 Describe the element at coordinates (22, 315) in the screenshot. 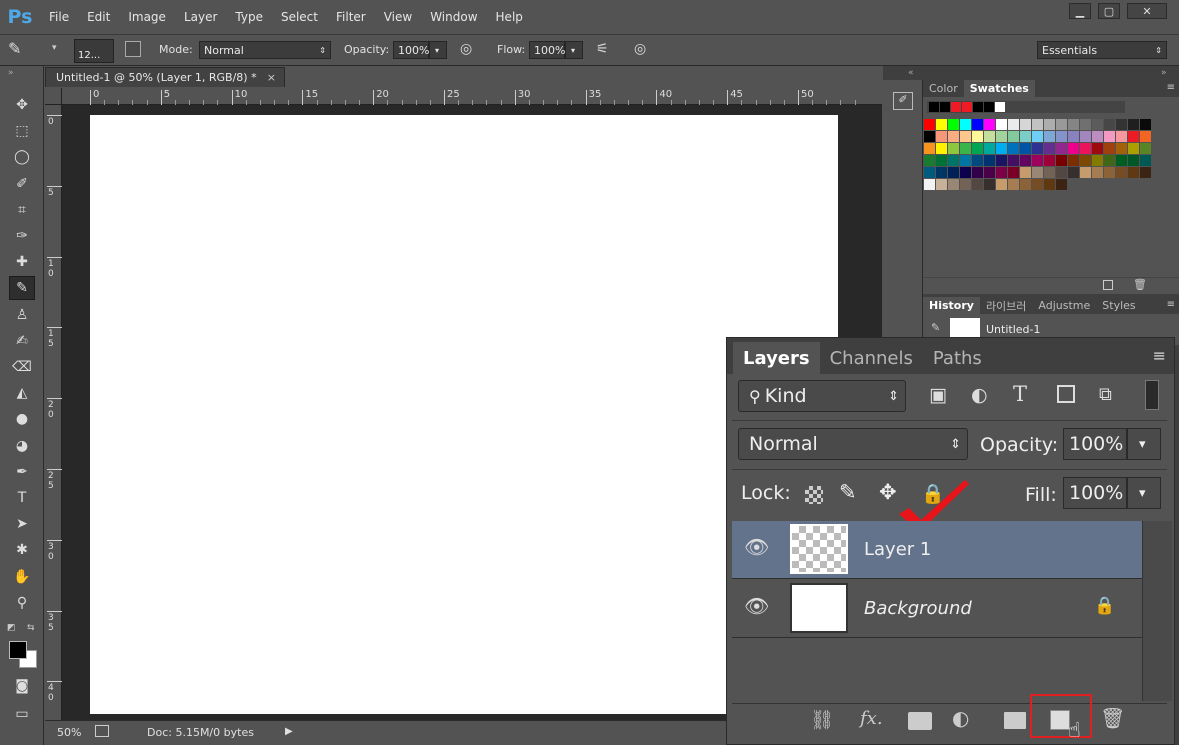

I see `clone-stamp-tool-icon: ♙` at that location.